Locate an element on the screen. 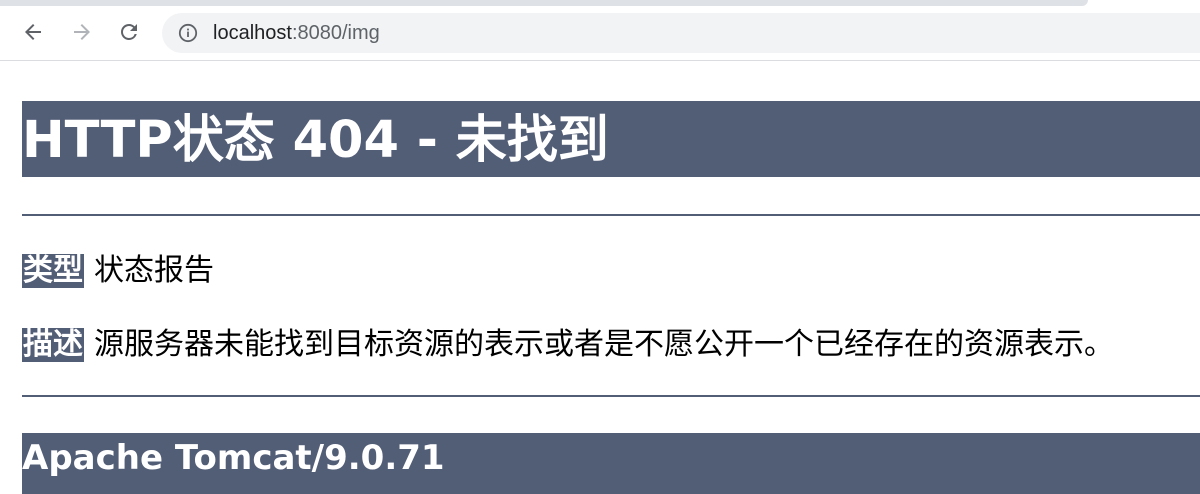  url-path: :8080/img is located at coordinates (335, 33).